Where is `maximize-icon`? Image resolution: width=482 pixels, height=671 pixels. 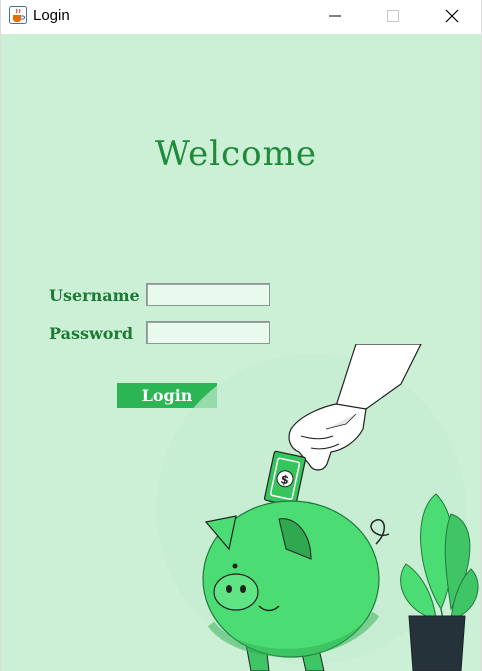 maximize-icon is located at coordinates (393, 16).